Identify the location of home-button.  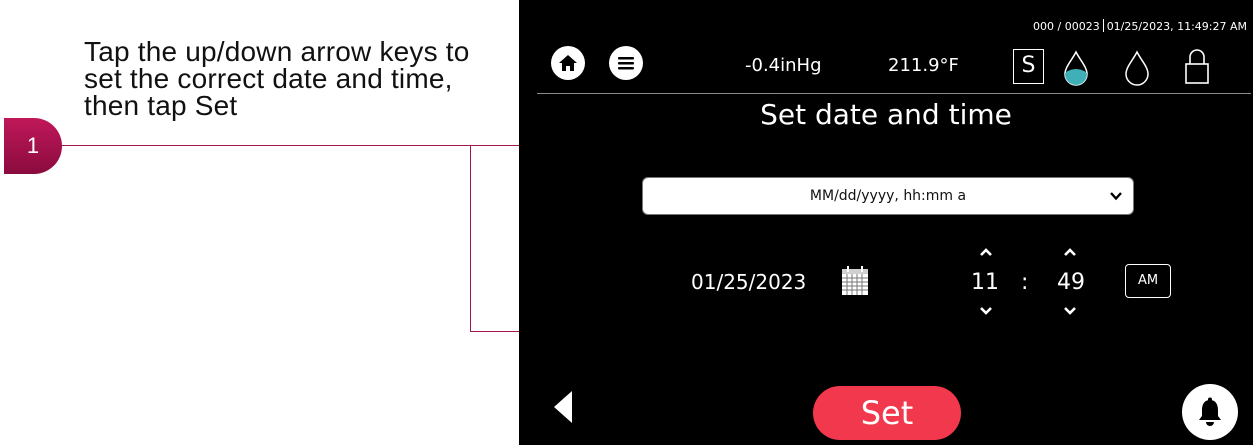
(568, 63).